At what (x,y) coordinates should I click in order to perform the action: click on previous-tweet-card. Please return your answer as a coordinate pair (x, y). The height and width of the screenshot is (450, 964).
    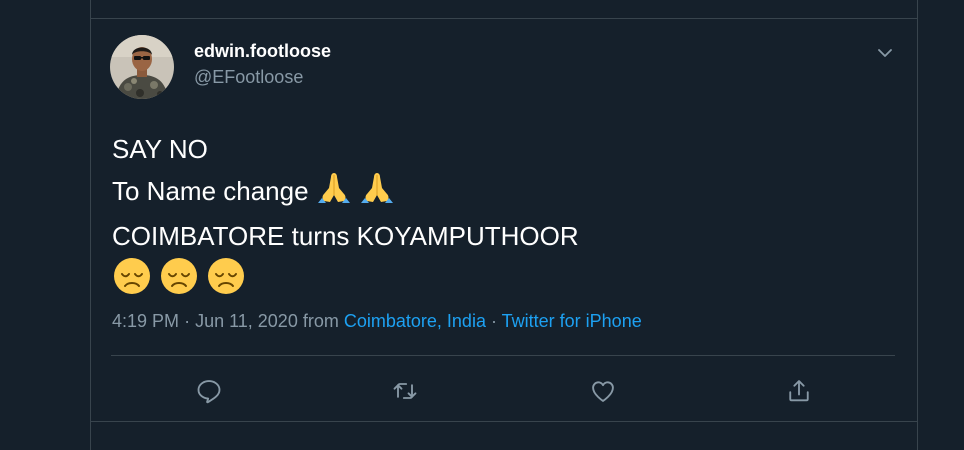
    Looking at the image, I should click on (504, 9).